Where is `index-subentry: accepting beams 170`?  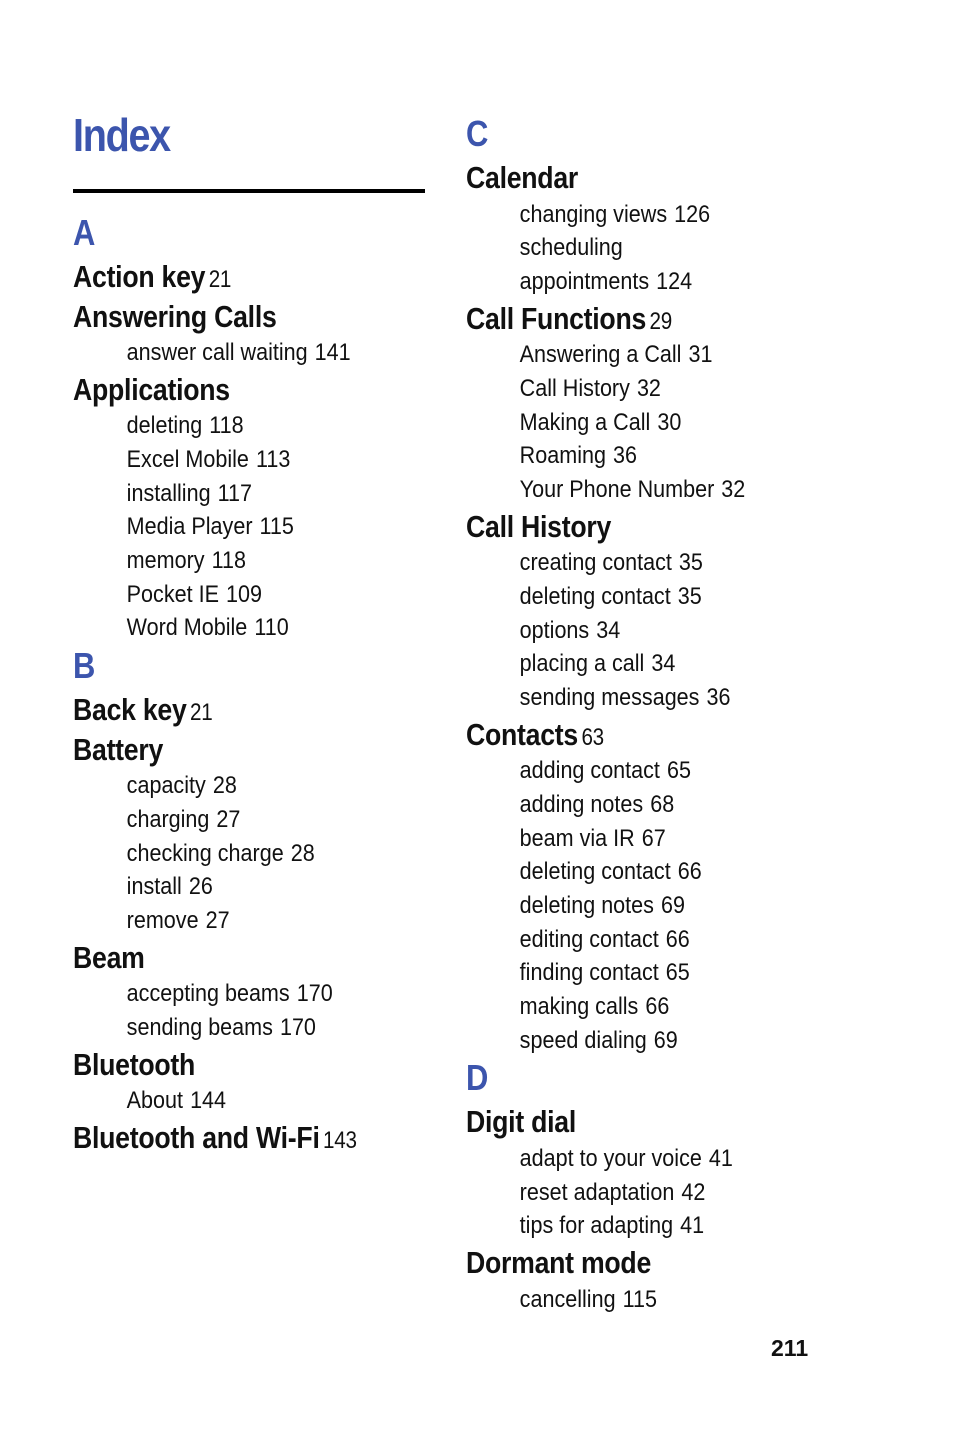 index-subentry: accepting beams 170 is located at coordinates (203, 994).